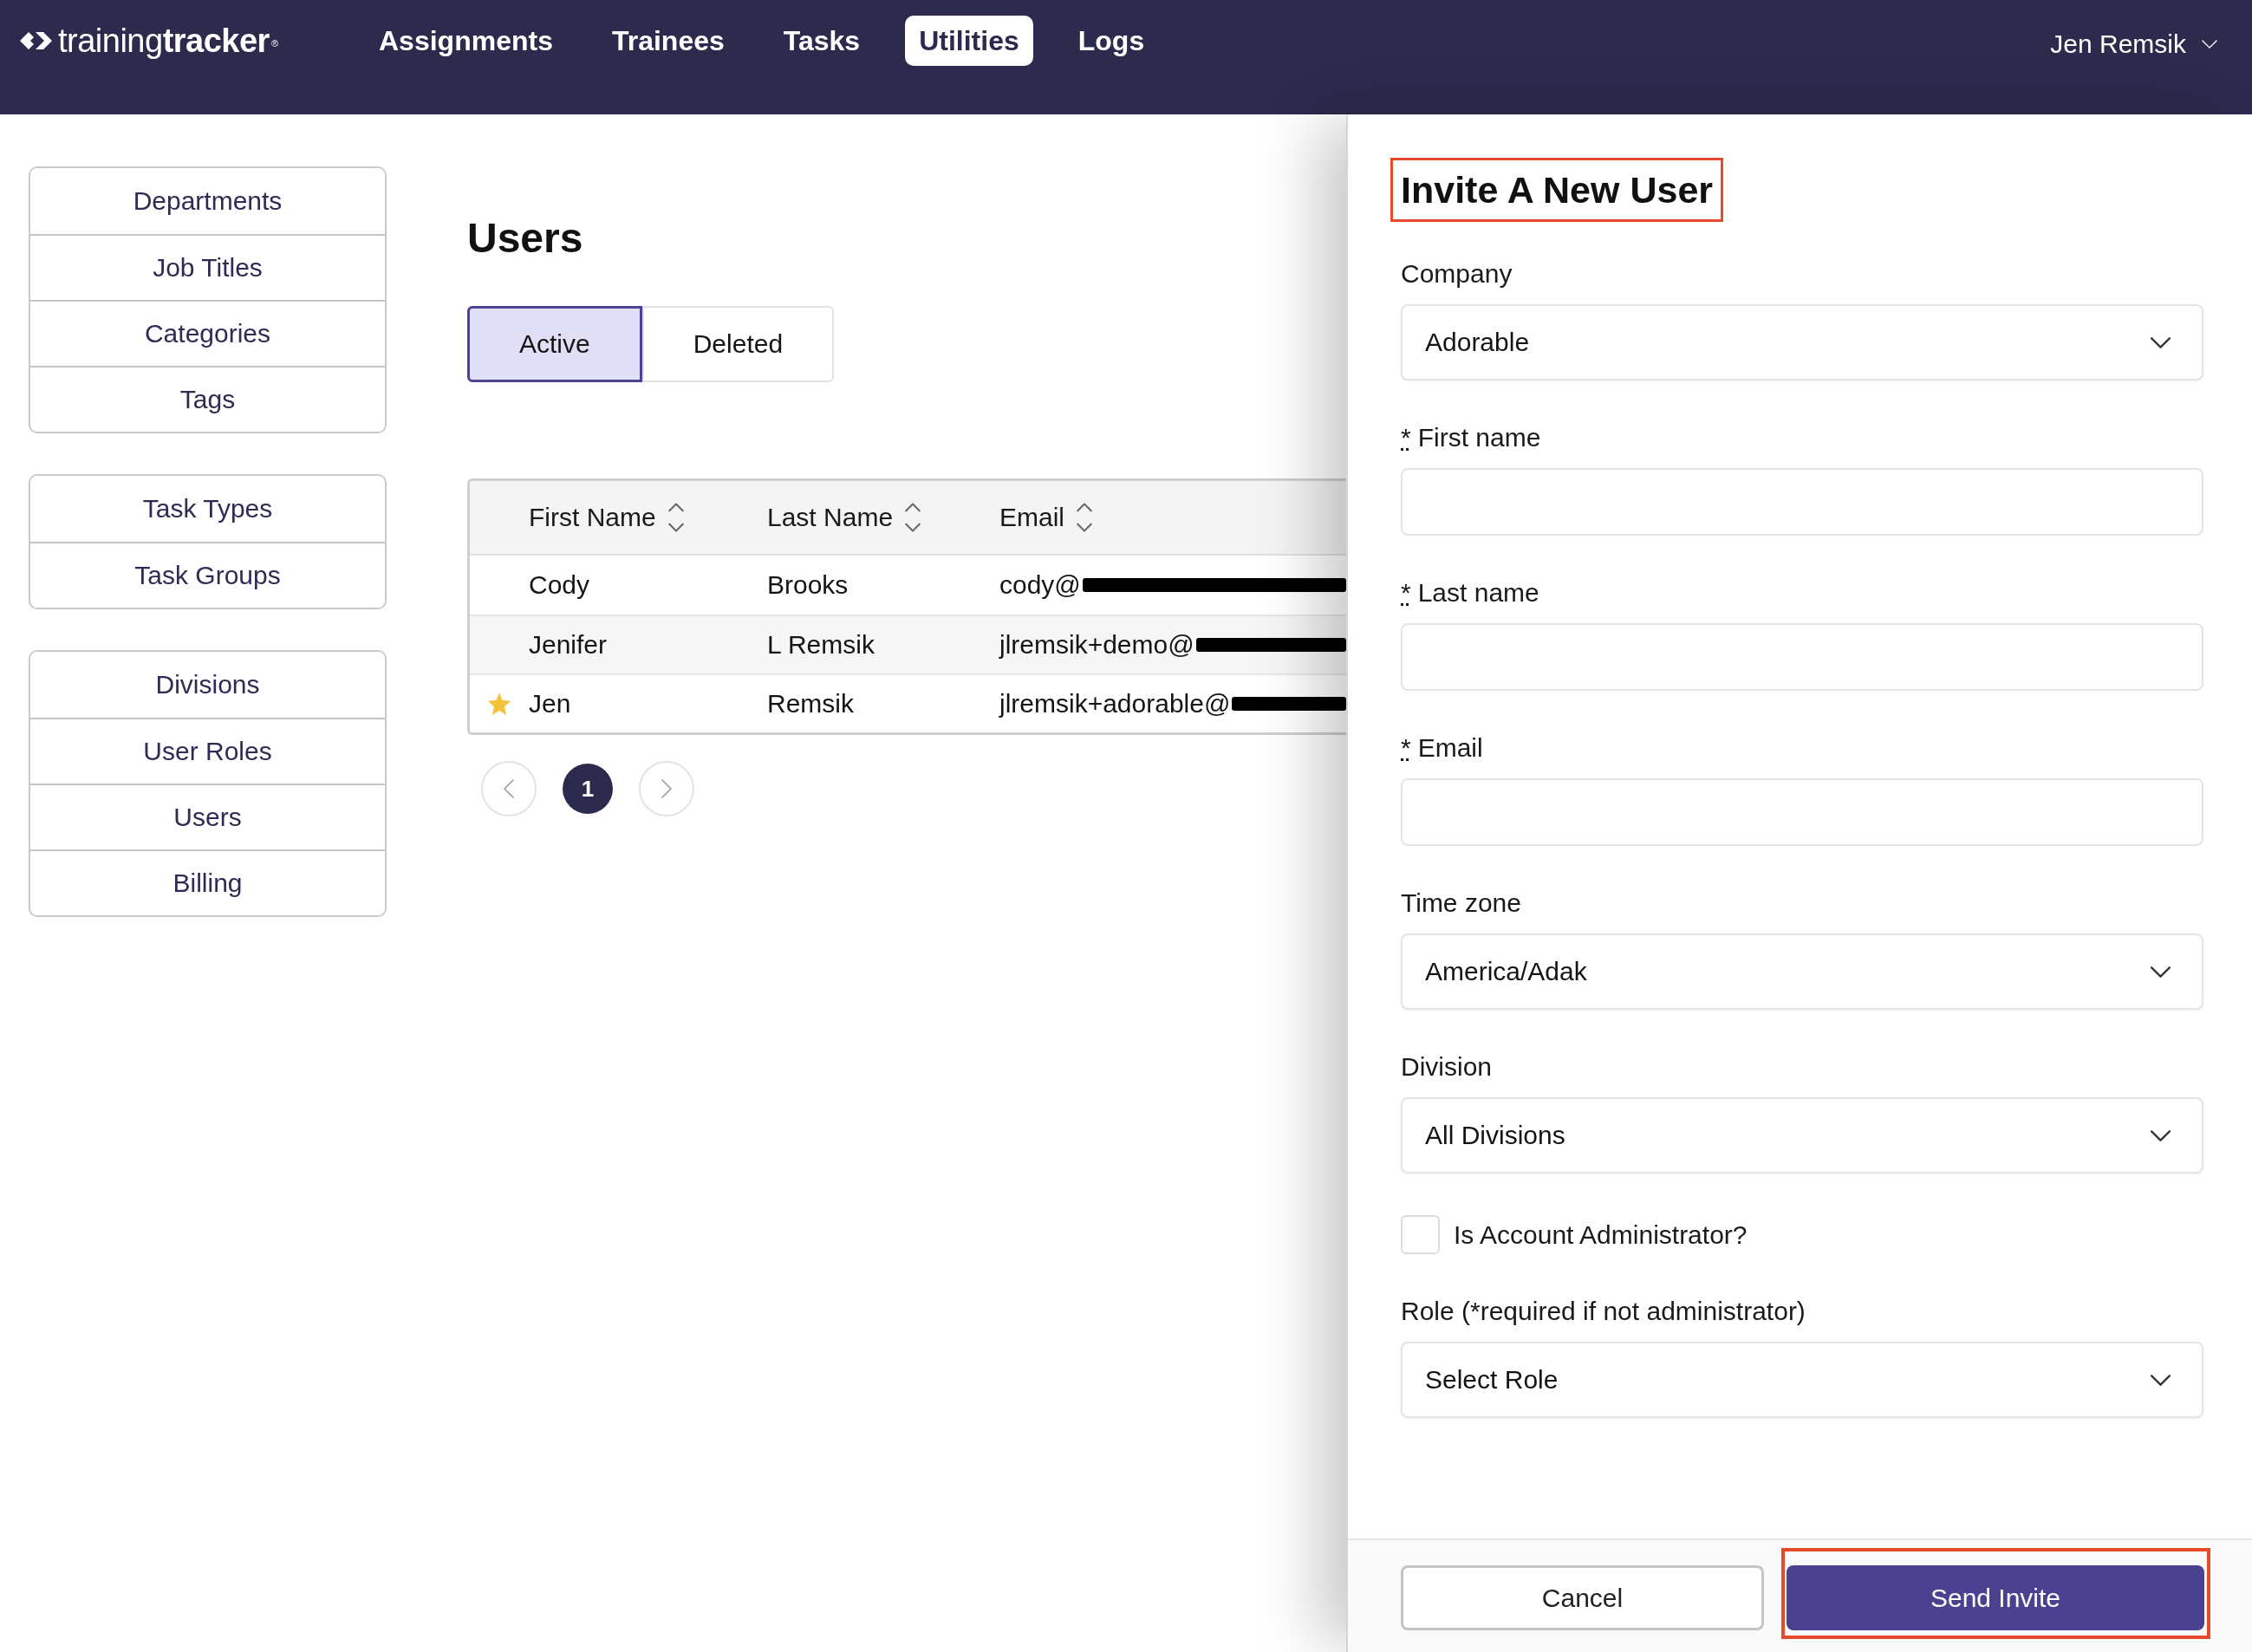 The width and height of the screenshot is (2252, 1652). I want to click on table-cell: cody@, so click(1040, 585).